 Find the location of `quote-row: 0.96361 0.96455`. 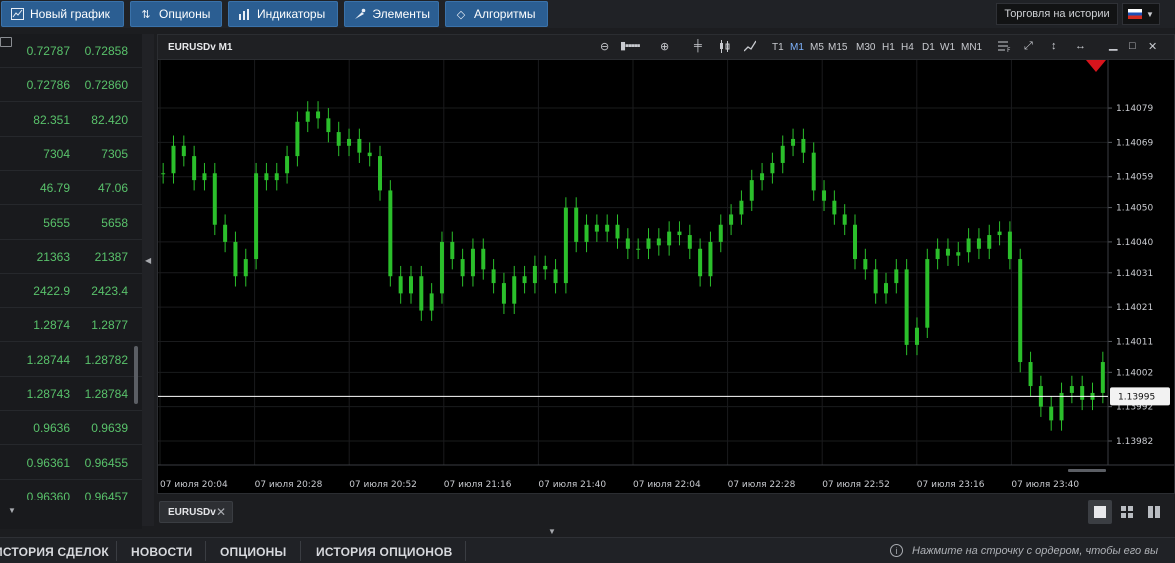

quote-row: 0.96361 0.96455 is located at coordinates (71, 463).